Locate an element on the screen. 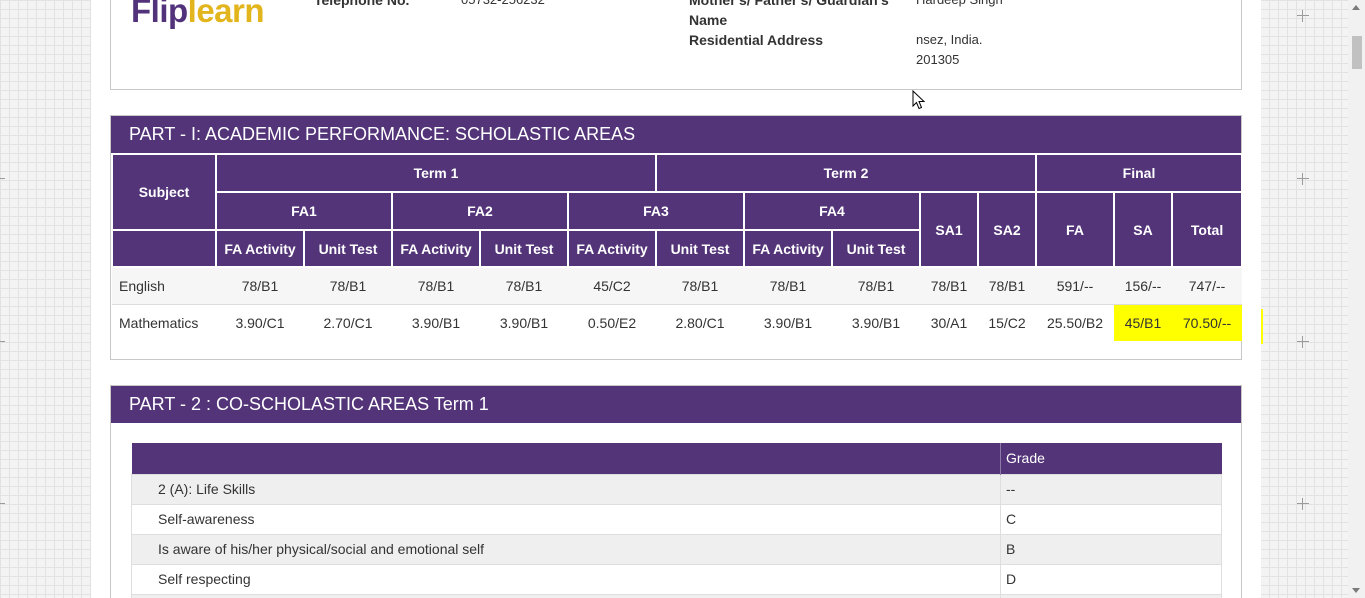 The height and width of the screenshot is (598, 1365). table-row is located at coordinates (676, 595).